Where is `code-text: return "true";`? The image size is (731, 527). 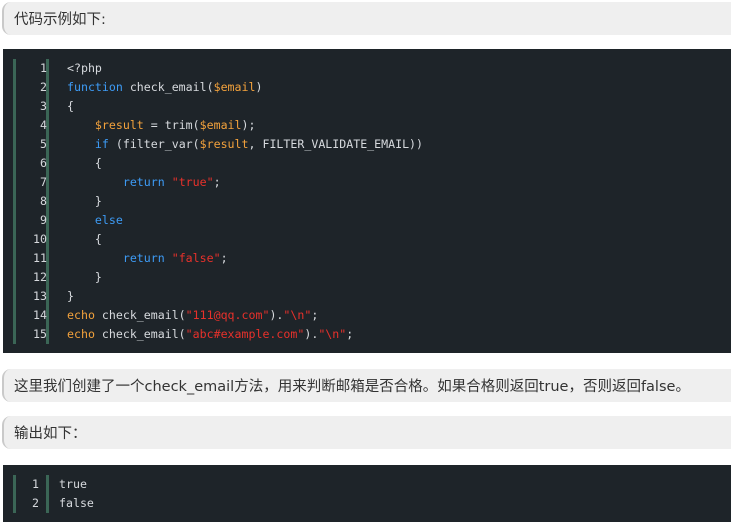
code-text: return "true"; is located at coordinates (144, 182).